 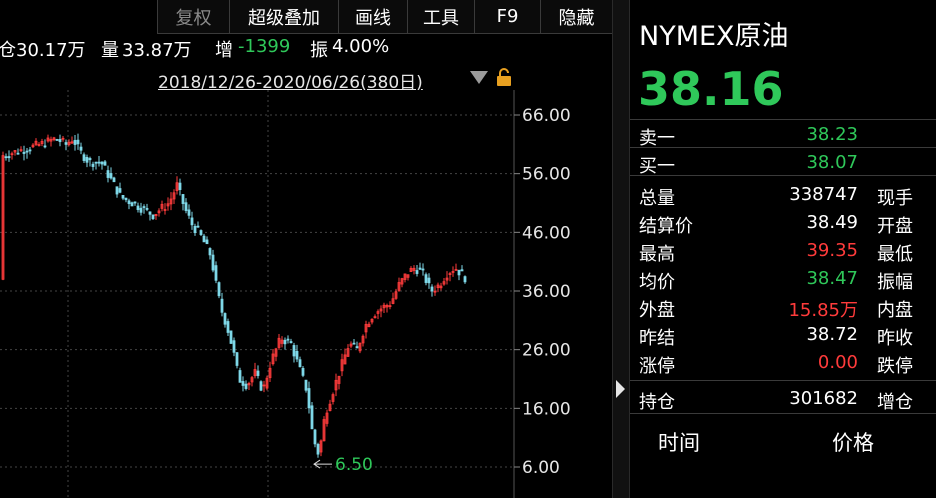 I want to click on chart-toolbar: 复权 超级叠加 画线 工具 F9 隐藏, so click(x=306, y=17).